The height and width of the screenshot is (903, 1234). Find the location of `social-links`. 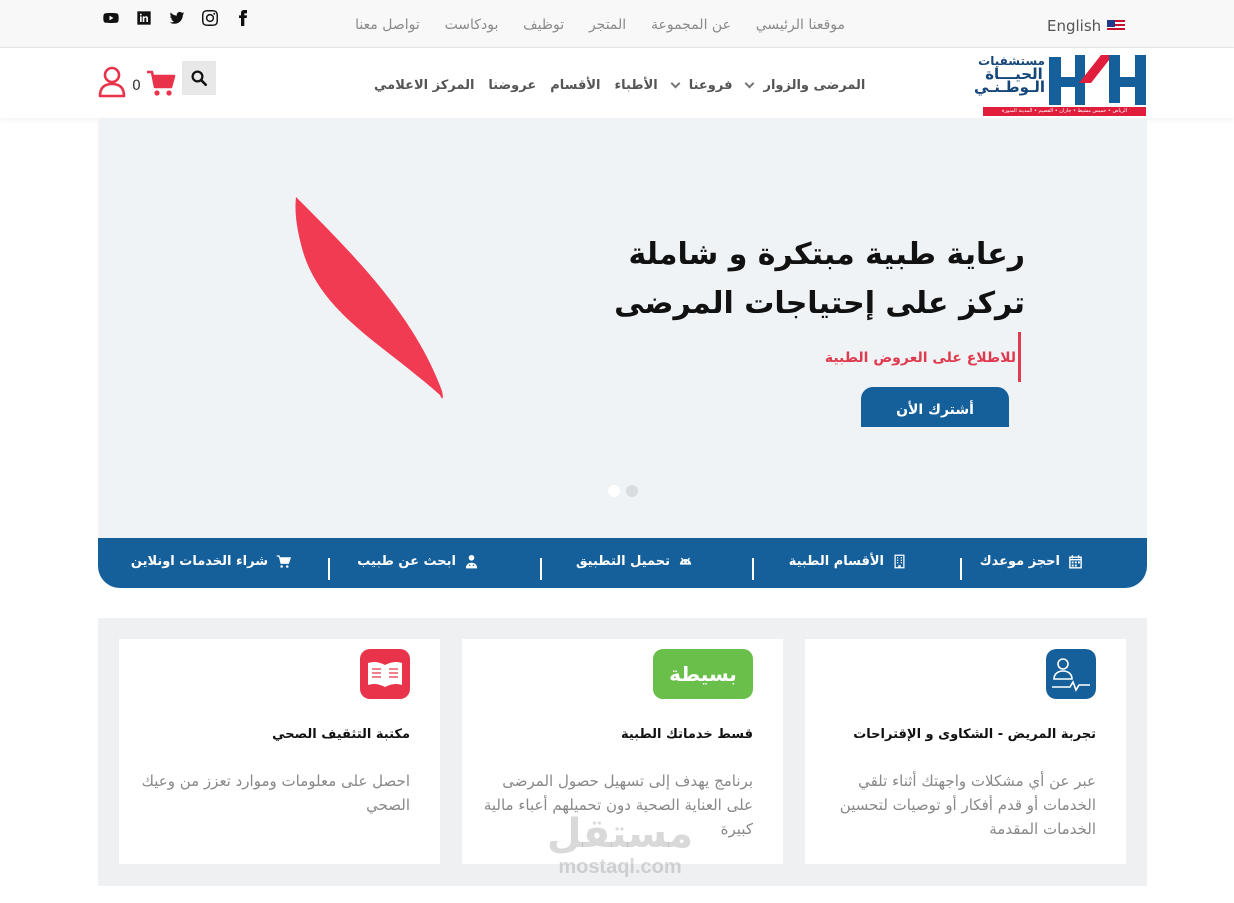

social-links is located at coordinates (184, 17).